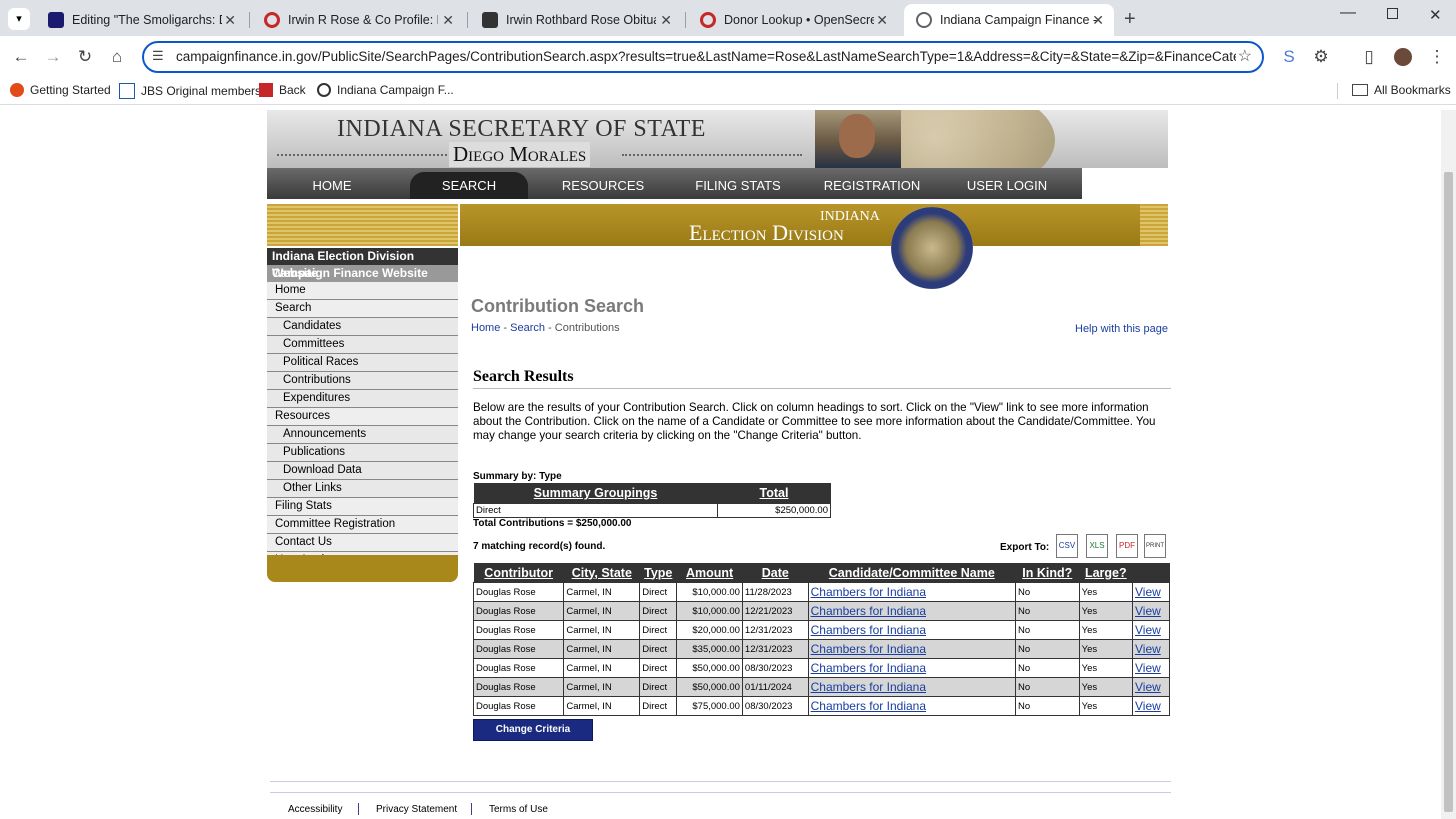 The width and height of the screenshot is (1456, 819). I want to click on footer-terms-link: Terms of Use, so click(518, 809).